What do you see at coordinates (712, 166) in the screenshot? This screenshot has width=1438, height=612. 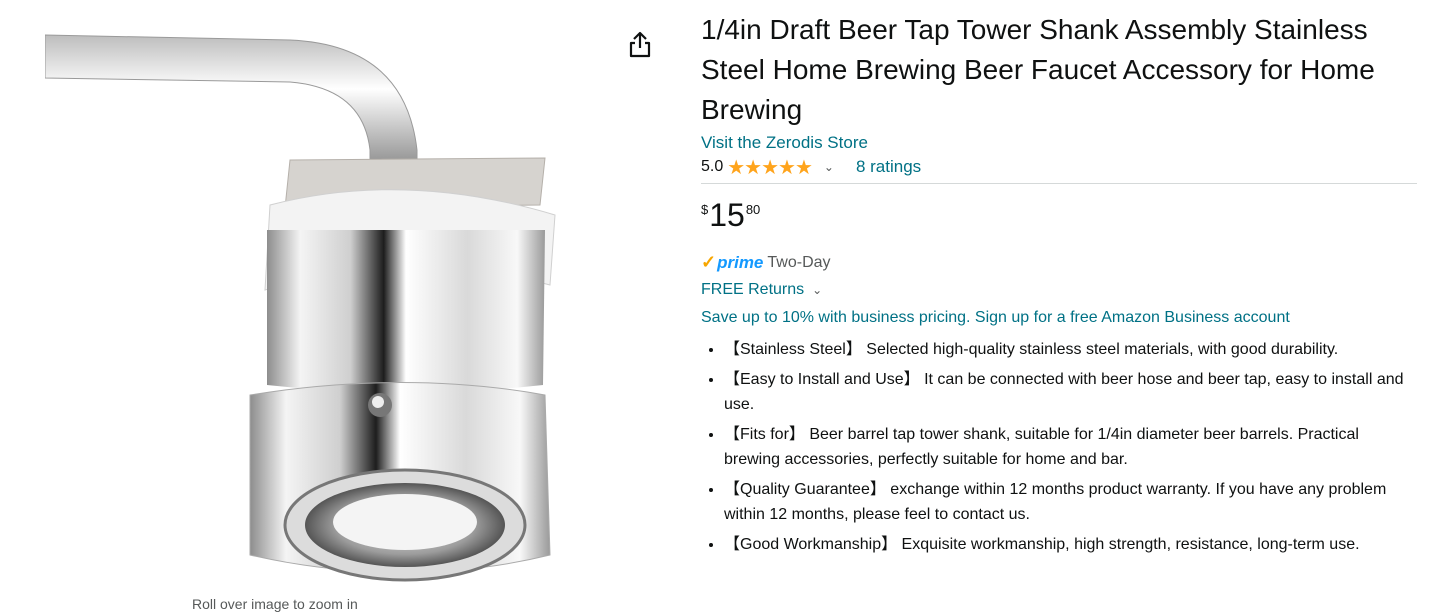 I see `rating-value: 5.0` at bounding box center [712, 166].